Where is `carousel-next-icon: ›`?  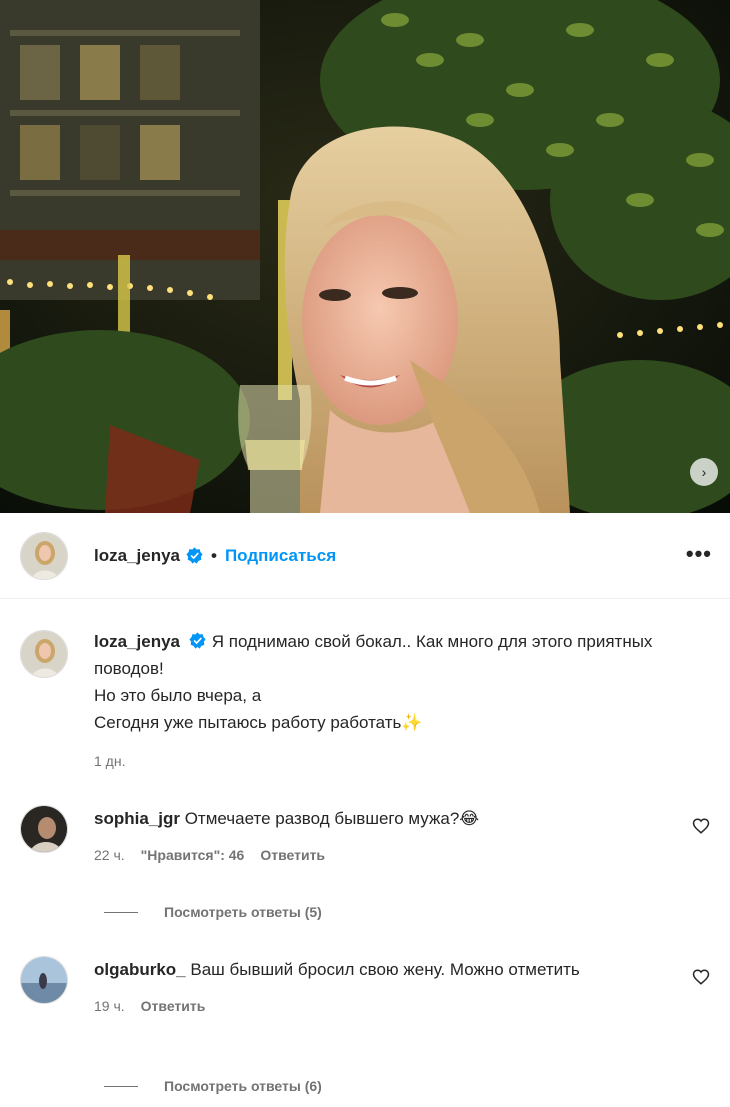
carousel-next-icon: › is located at coordinates (704, 472).